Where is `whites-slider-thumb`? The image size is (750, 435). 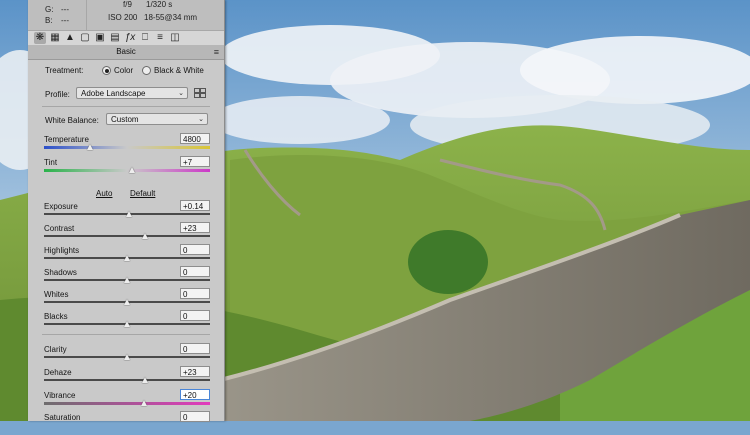
whites-slider-thumb is located at coordinates (127, 302).